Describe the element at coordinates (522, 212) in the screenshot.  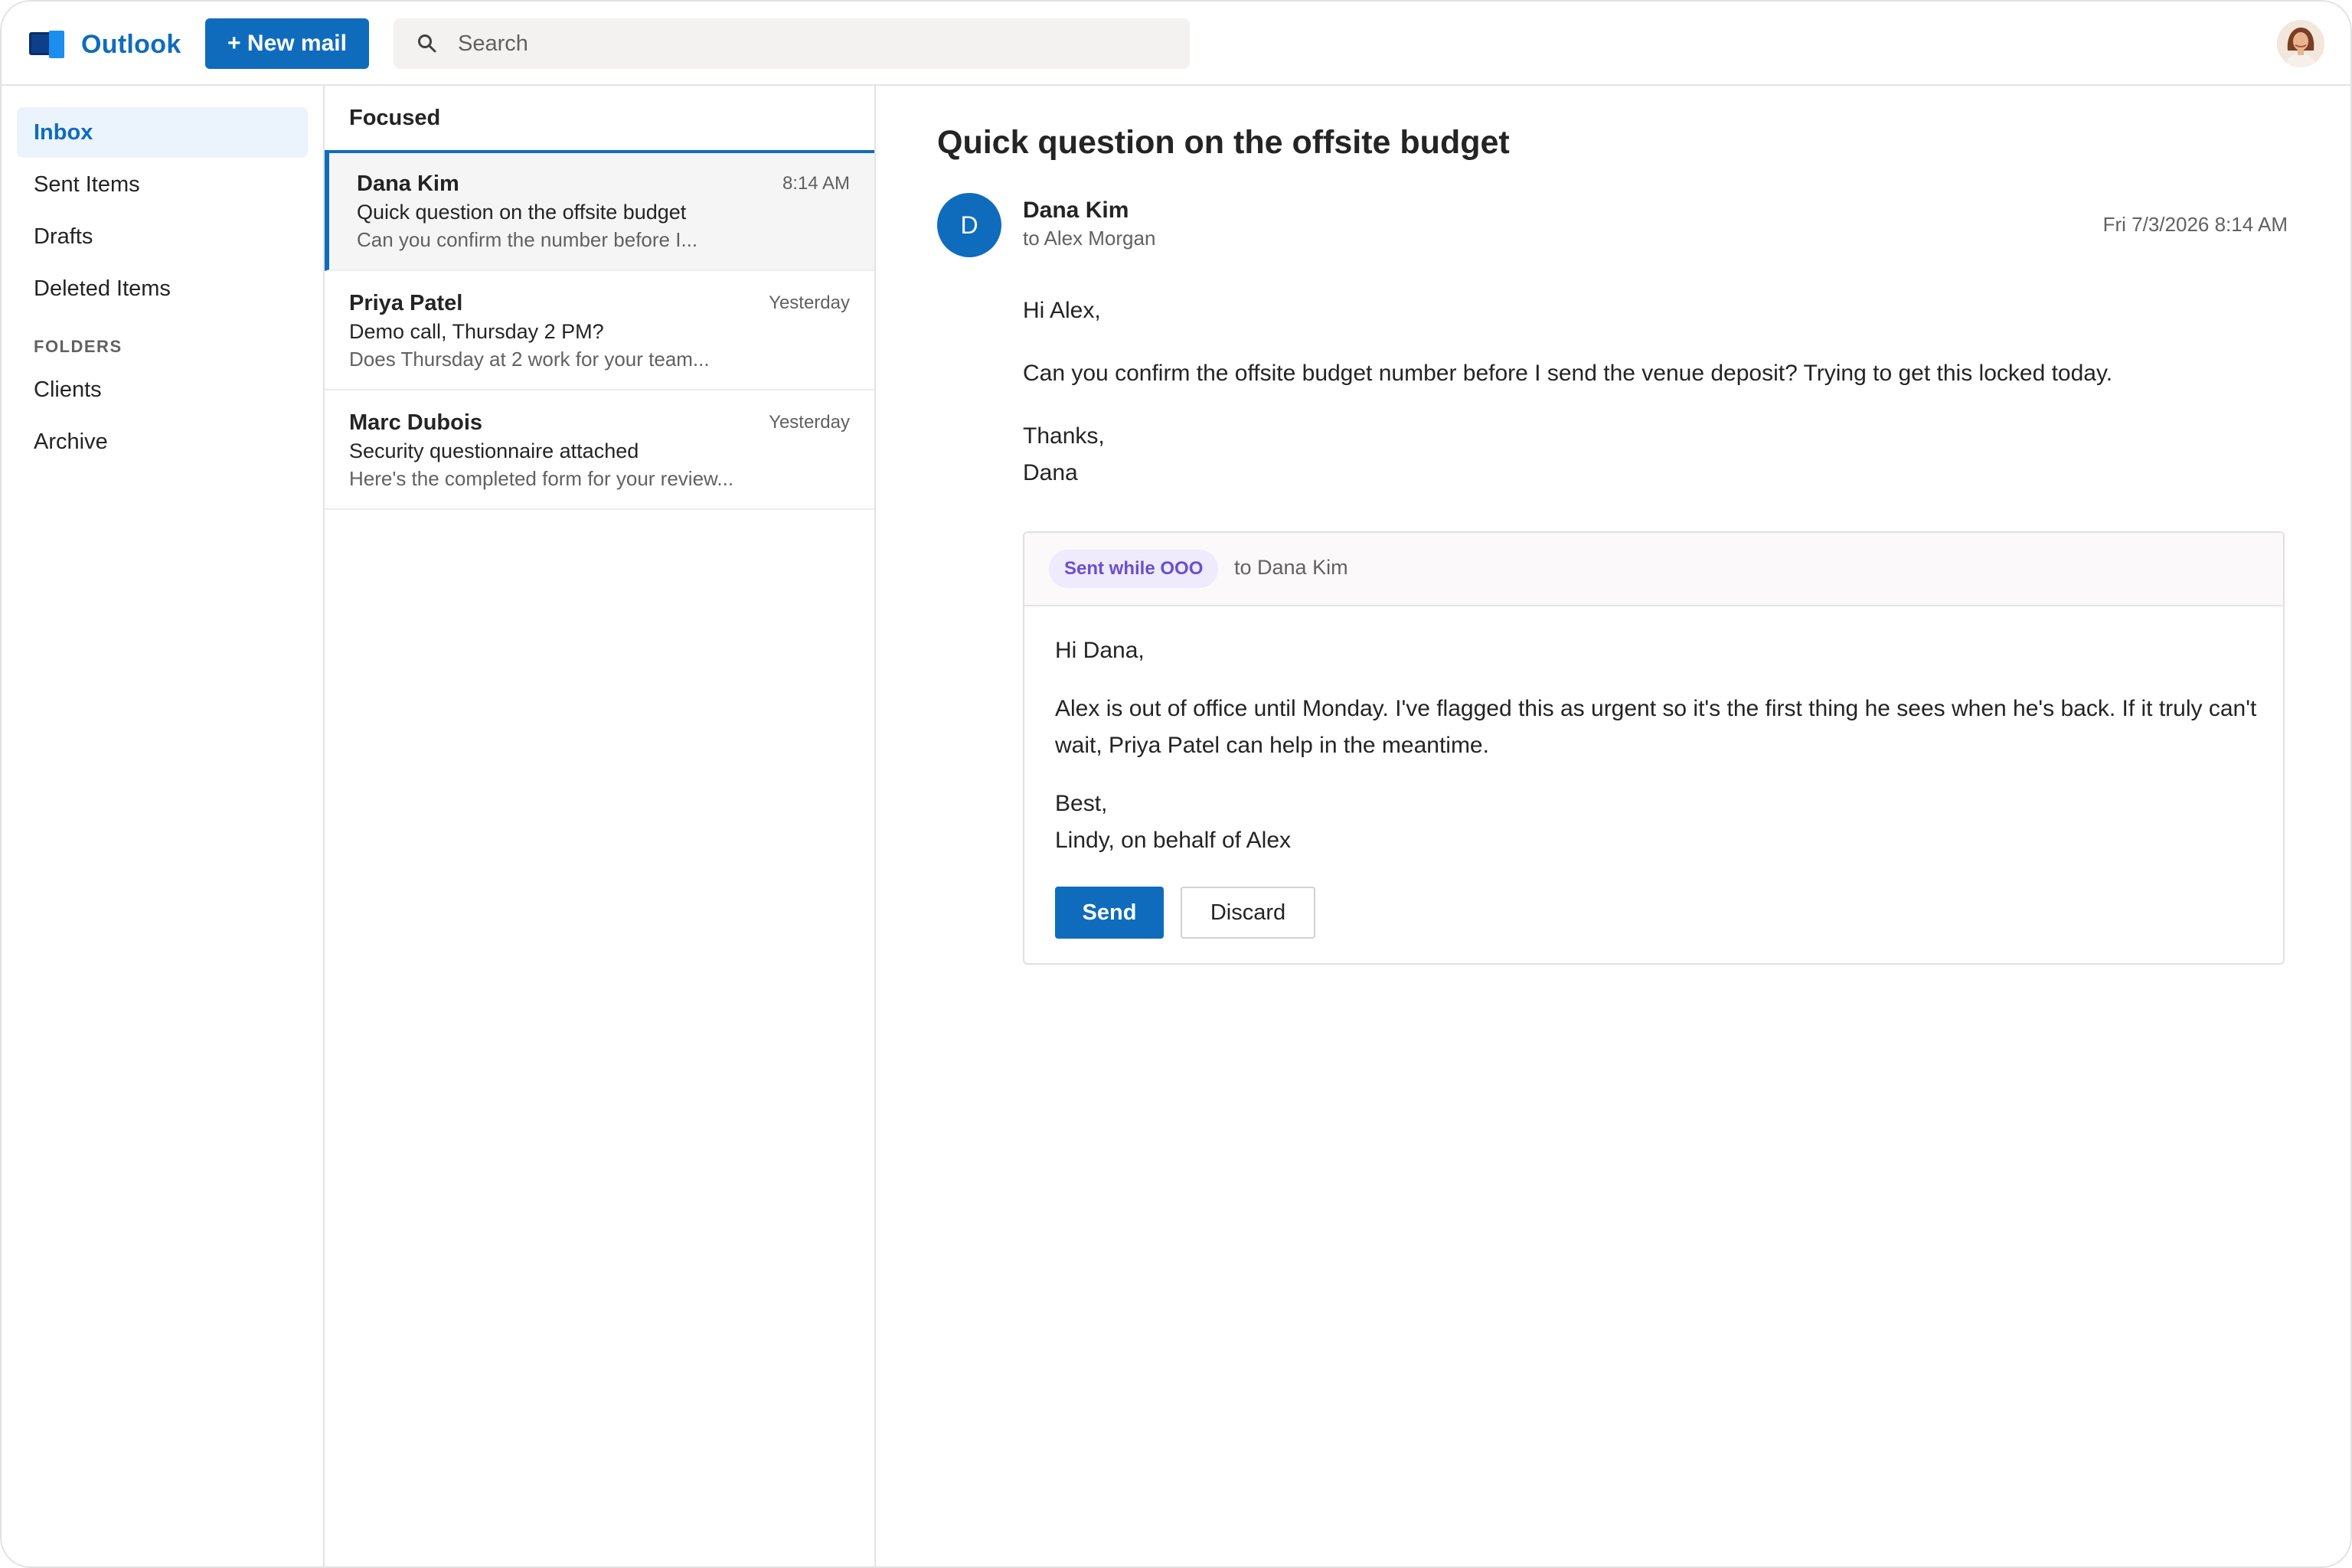
I see `message-subject: Quick question on the offsite budget` at that location.